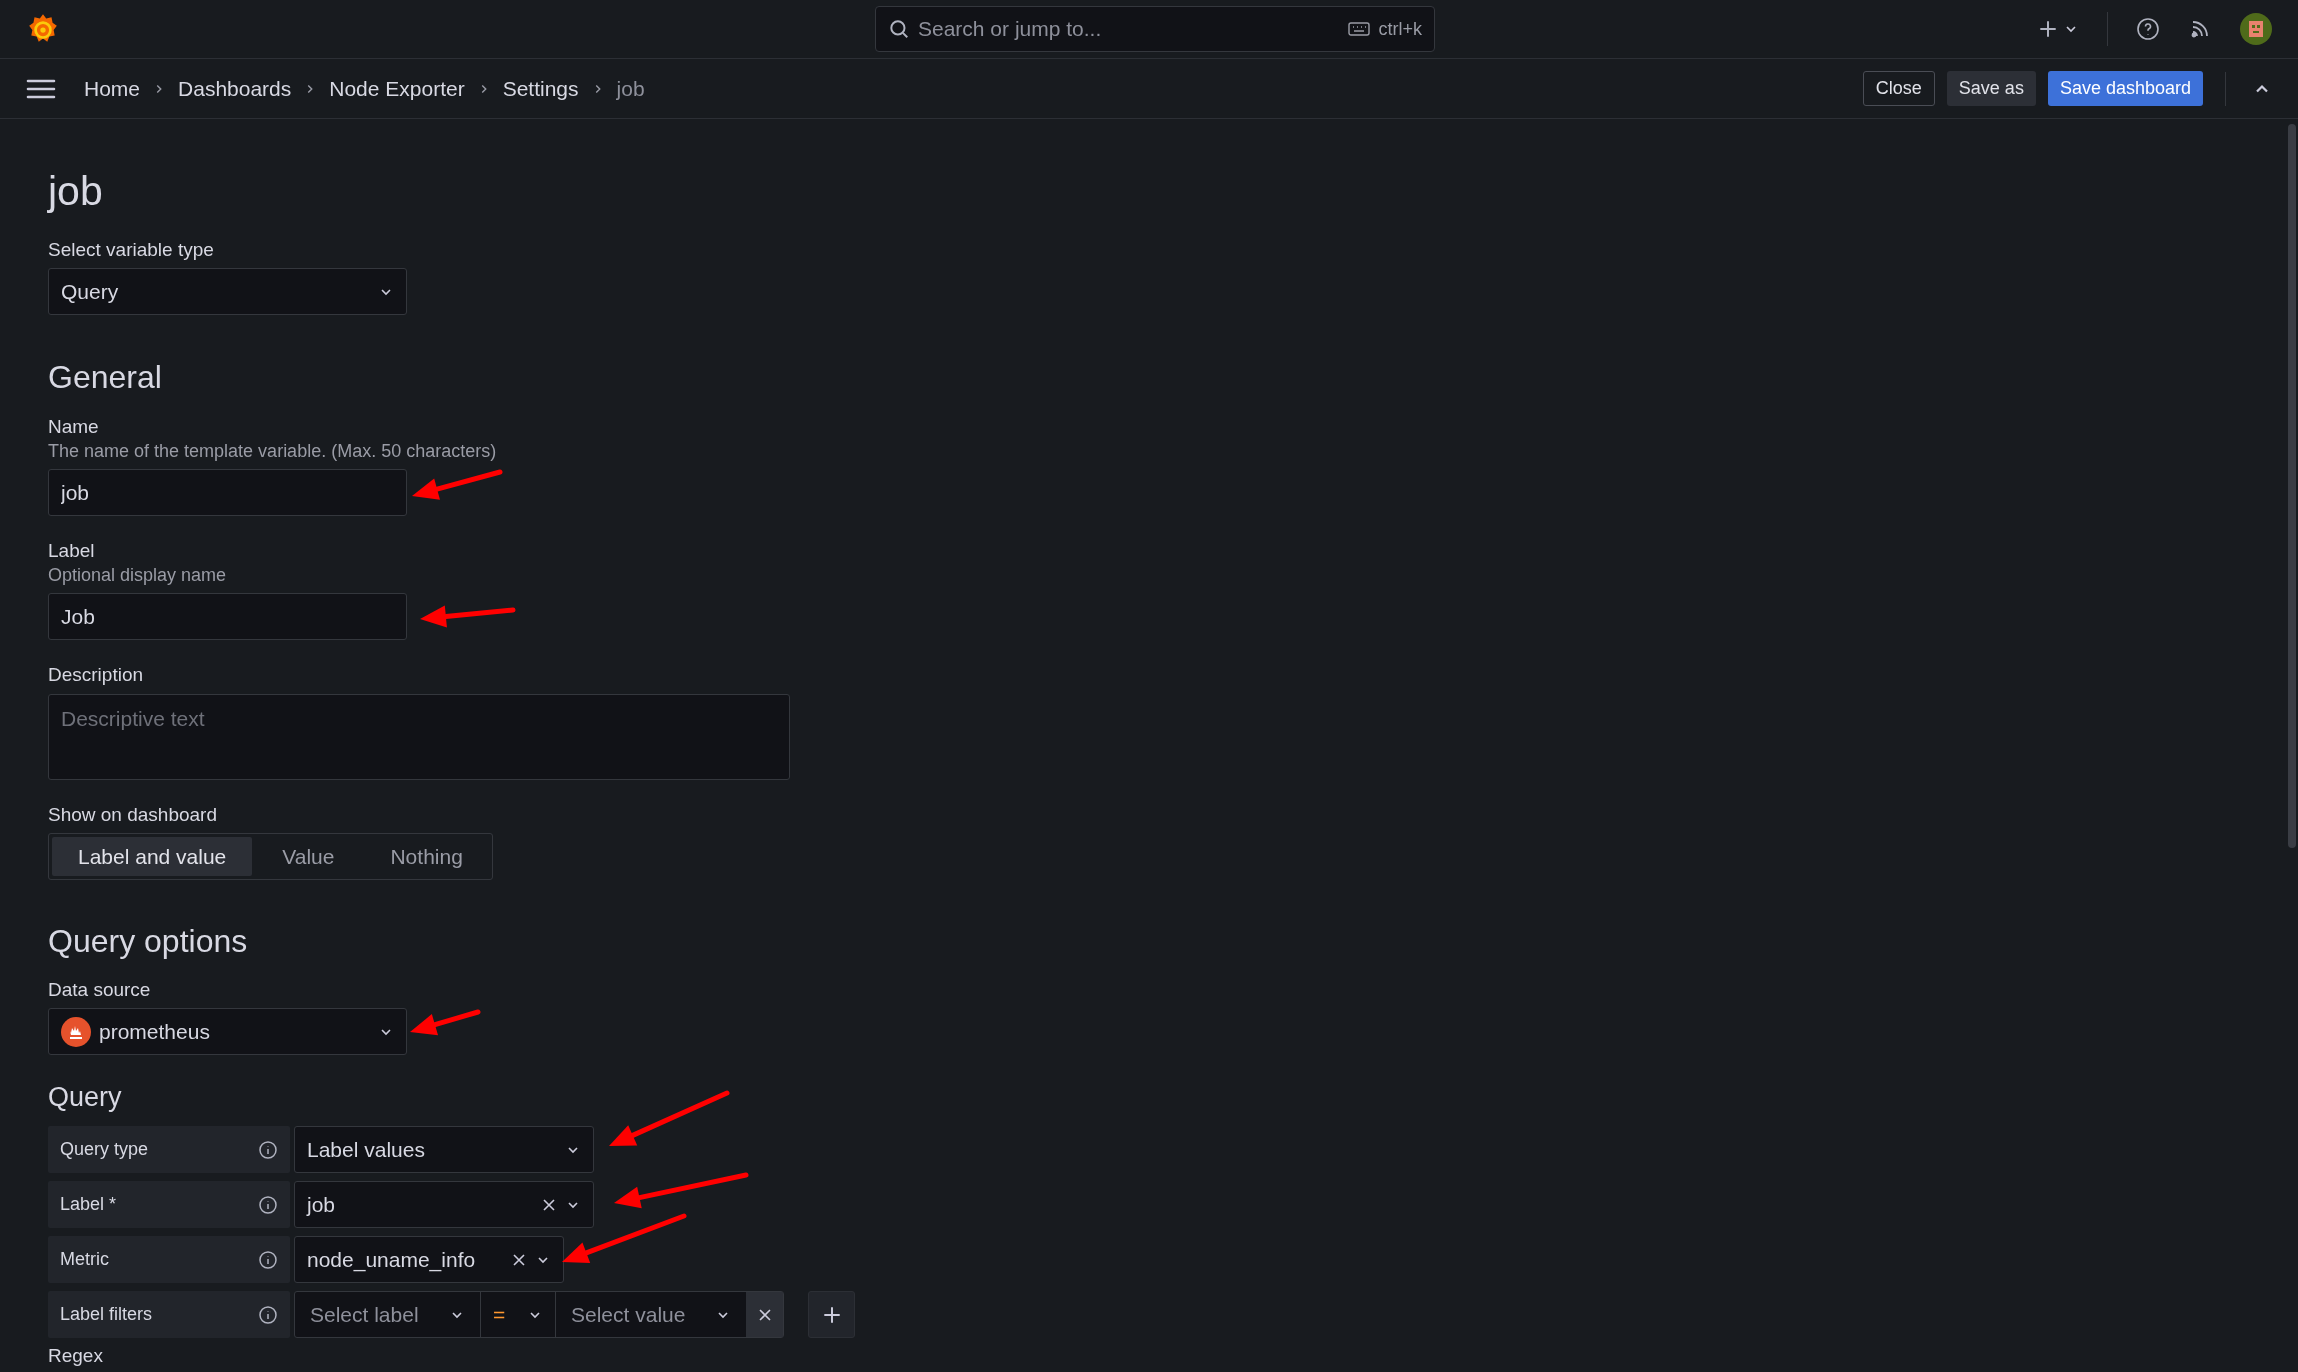 This screenshot has width=2298, height=1372. I want to click on radio-option: Nothing, so click(426, 856).